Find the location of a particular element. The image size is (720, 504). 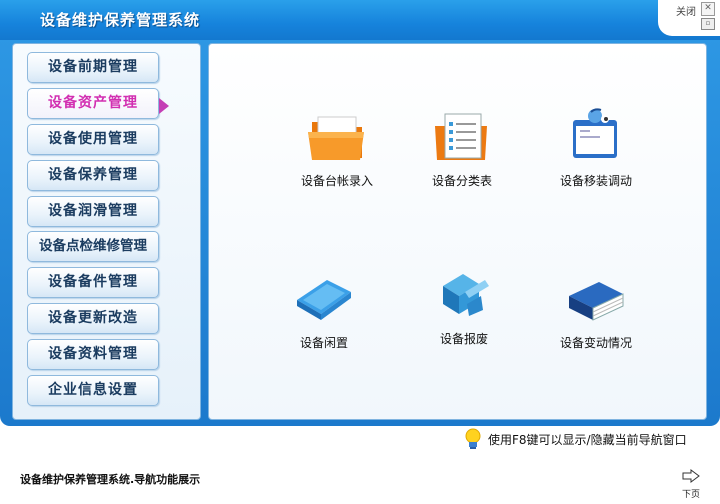

tile-asset-idle: 设备闲置 is located at coordinates (324, 310).